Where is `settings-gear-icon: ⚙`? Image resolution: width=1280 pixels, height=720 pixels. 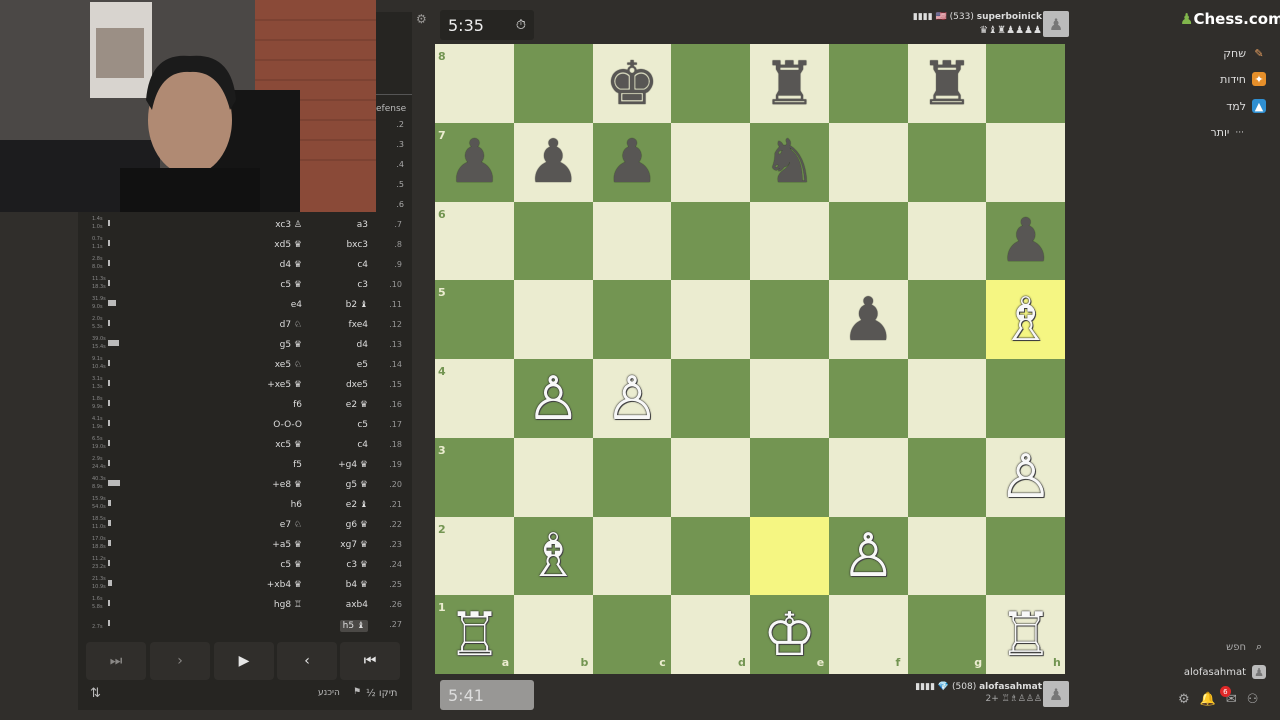 settings-gear-icon: ⚙ is located at coordinates (421, 19).